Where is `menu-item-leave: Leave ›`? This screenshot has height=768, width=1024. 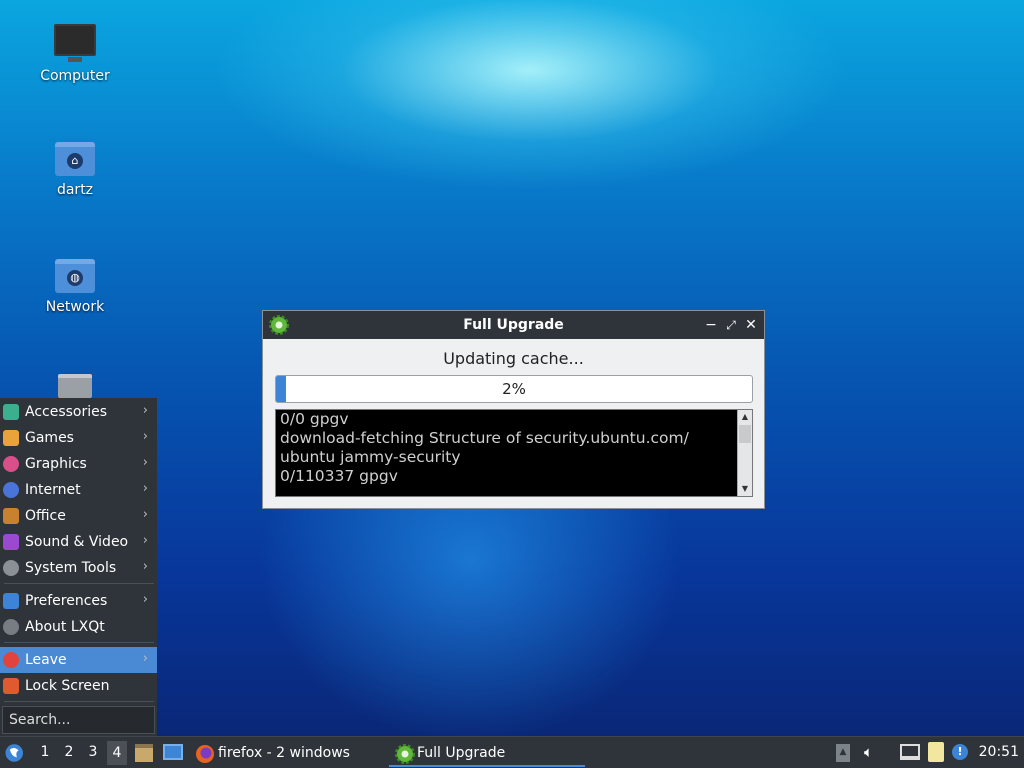 menu-item-leave: Leave › is located at coordinates (78, 660).